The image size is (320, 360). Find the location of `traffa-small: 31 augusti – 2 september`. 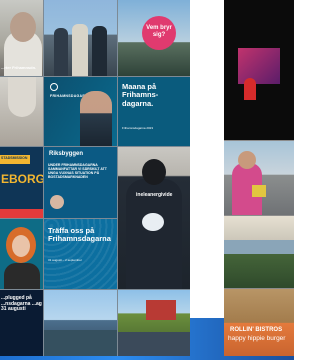

traffa-small: 31 augusti – 2 september is located at coordinates (65, 260).